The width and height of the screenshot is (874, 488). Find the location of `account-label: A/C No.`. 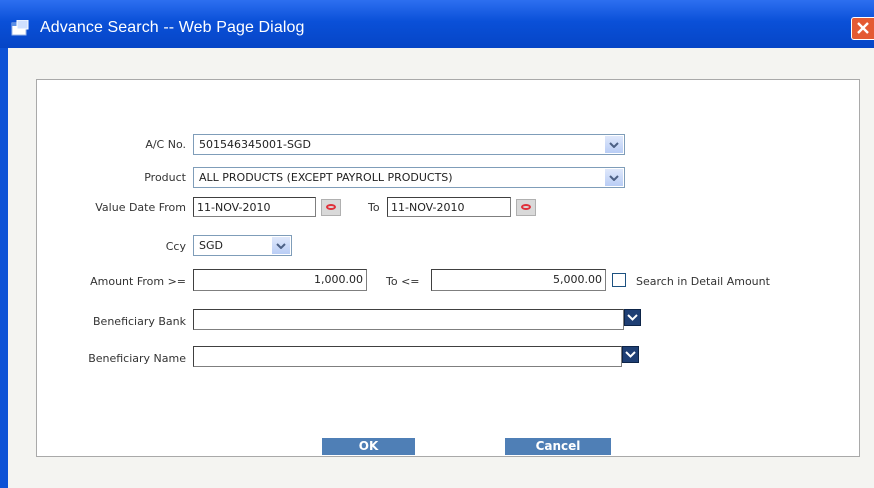

account-label: A/C No. is located at coordinates (165, 144).